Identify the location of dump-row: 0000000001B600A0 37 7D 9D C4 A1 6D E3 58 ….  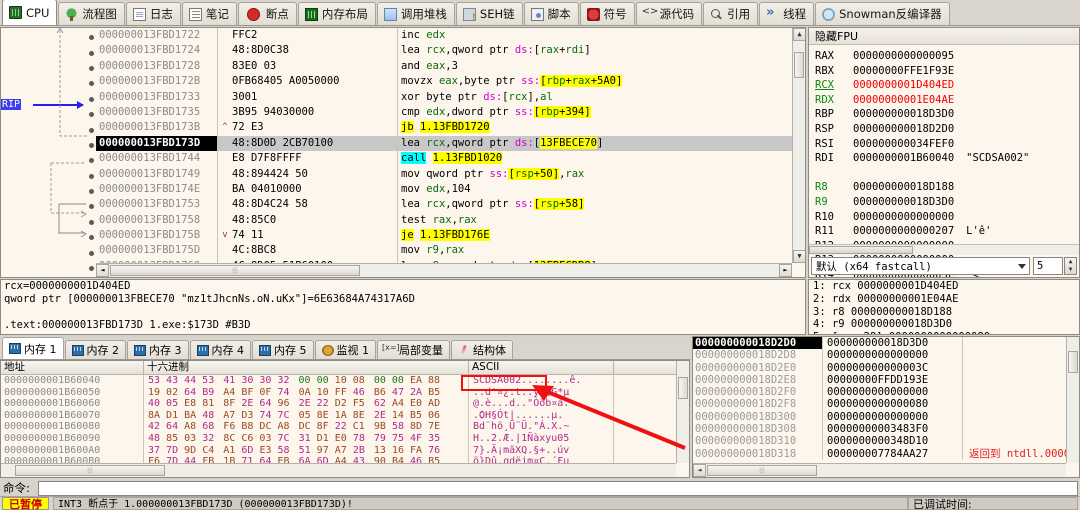
(345, 450).